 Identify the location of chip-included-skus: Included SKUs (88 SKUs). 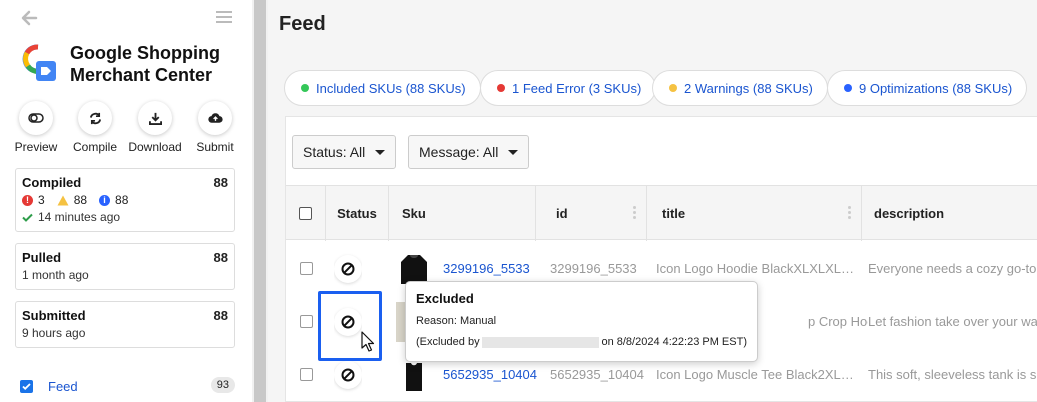
(382, 88).